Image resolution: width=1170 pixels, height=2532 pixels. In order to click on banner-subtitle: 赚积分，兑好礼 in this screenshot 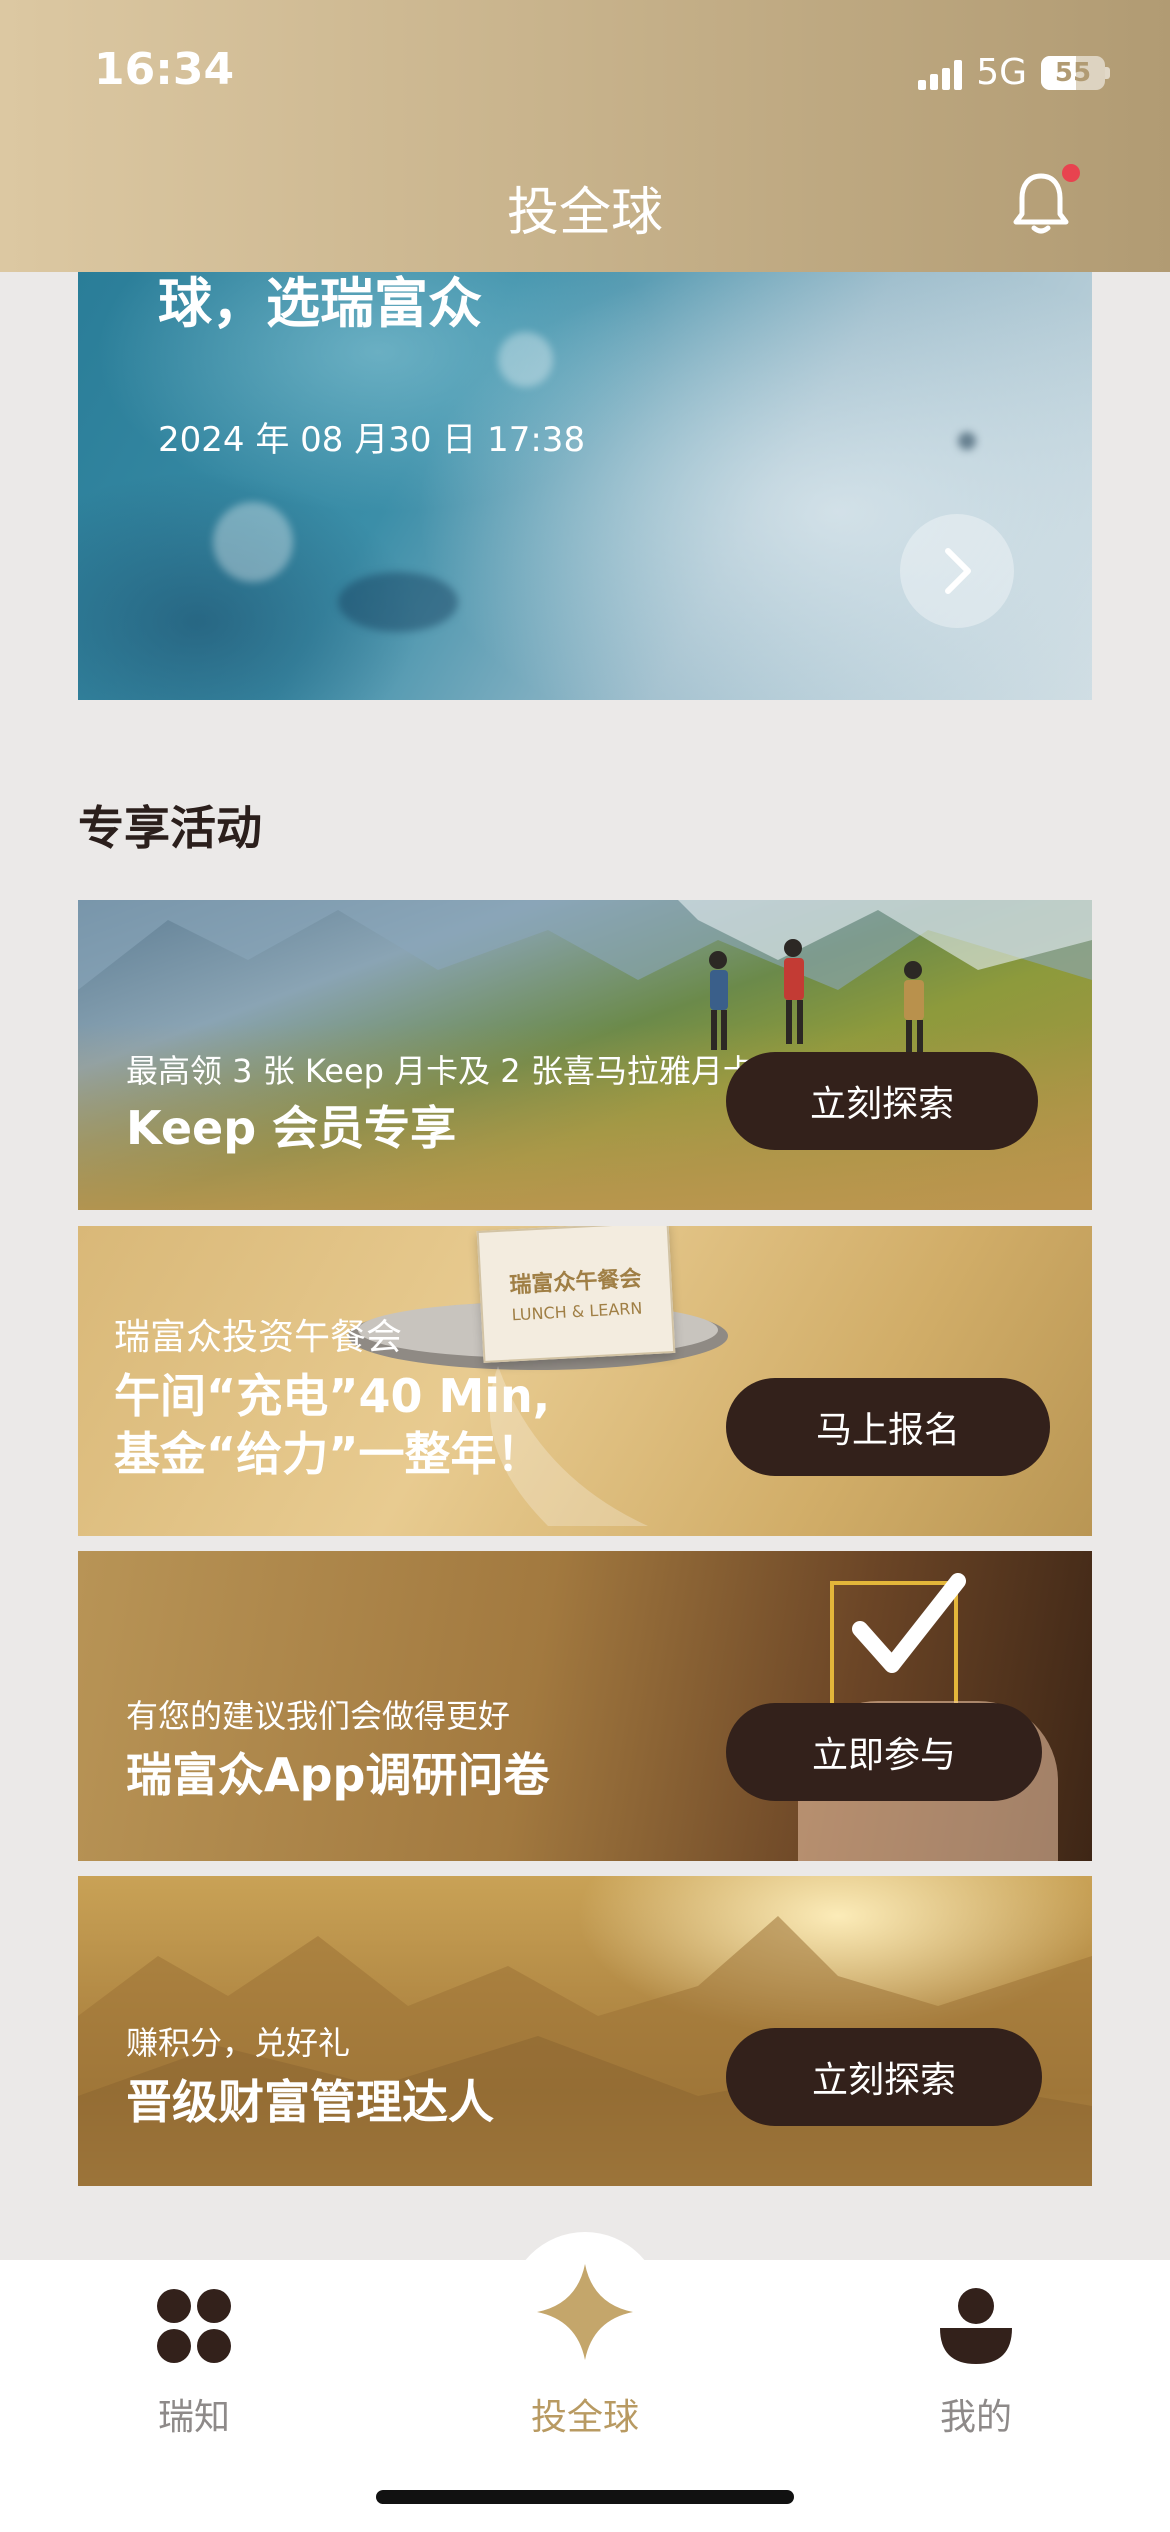, I will do `click(238, 2043)`.